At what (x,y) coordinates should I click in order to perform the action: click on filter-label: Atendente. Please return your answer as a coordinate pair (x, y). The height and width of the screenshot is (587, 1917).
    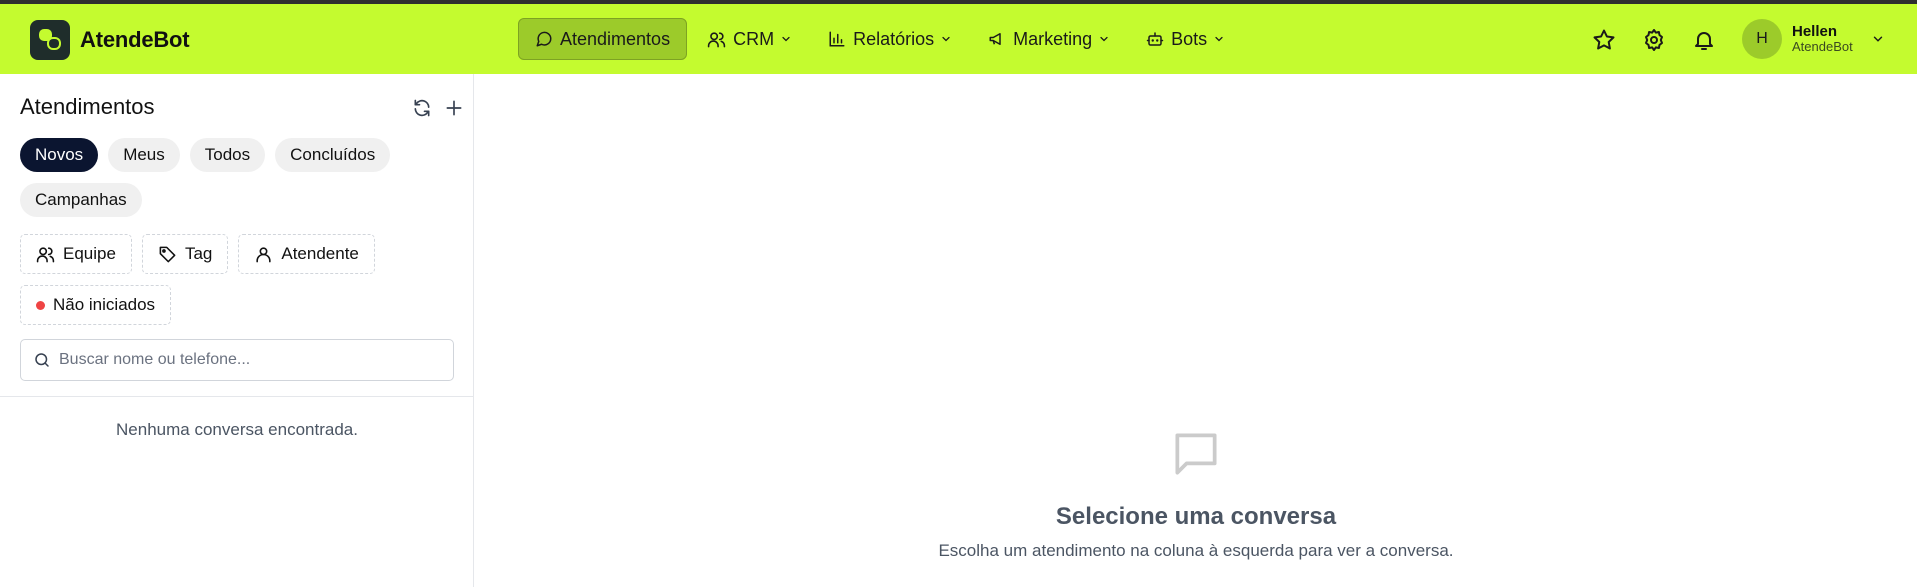
    Looking at the image, I should click on (320, 253).